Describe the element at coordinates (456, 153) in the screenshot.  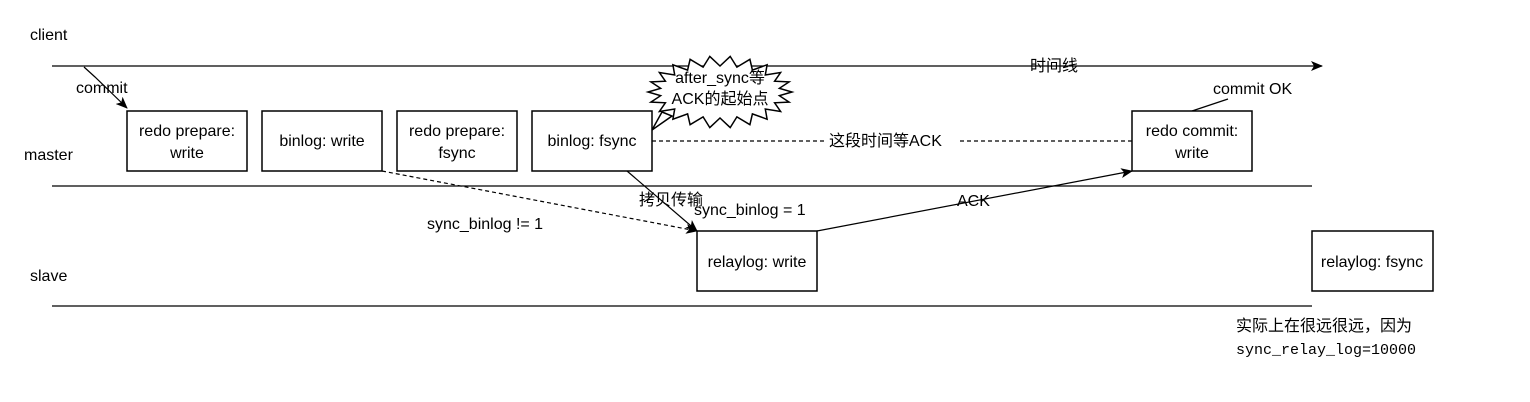
I see `box-label-line2: fsync` at that location.